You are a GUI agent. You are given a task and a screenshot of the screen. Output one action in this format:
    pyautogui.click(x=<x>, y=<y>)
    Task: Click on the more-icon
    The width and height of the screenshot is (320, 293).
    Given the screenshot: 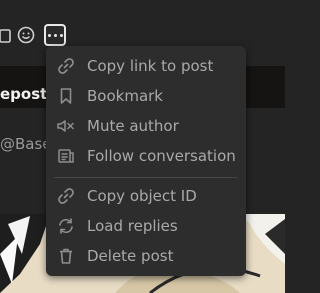 What is the action you would take?
    pyautogui.click(x=55, y=35)
    